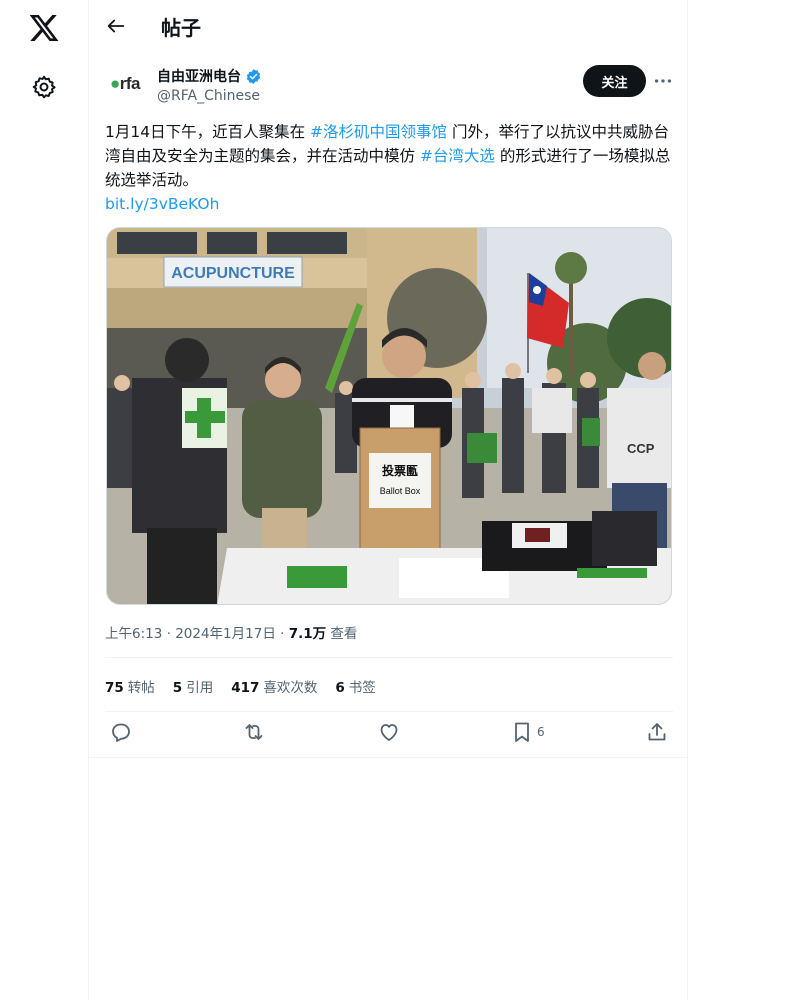  I want to click on top-bar: 帖子, so click(388, 26).